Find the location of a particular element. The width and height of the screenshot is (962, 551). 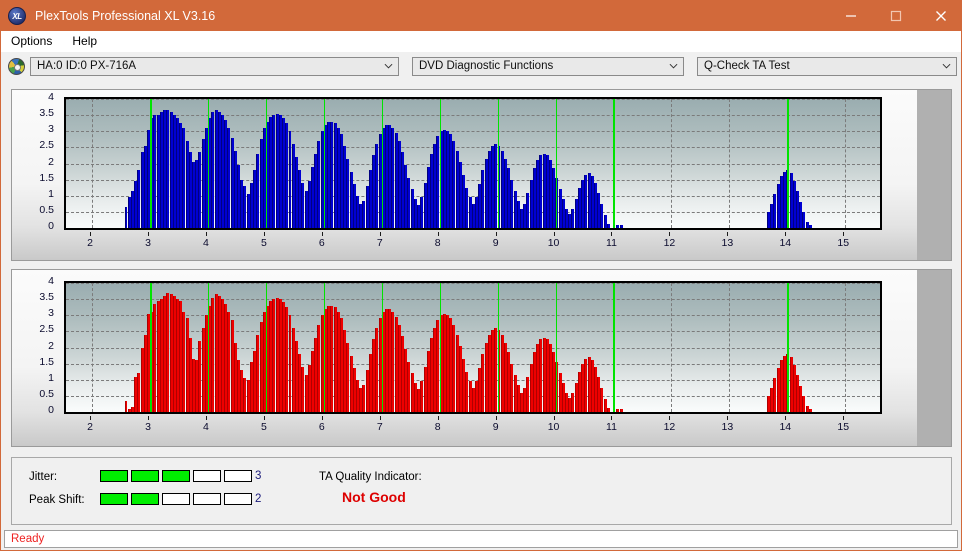

drive-select: HA:0 ID:0 PX-716A is located at coordinates (214, 66).